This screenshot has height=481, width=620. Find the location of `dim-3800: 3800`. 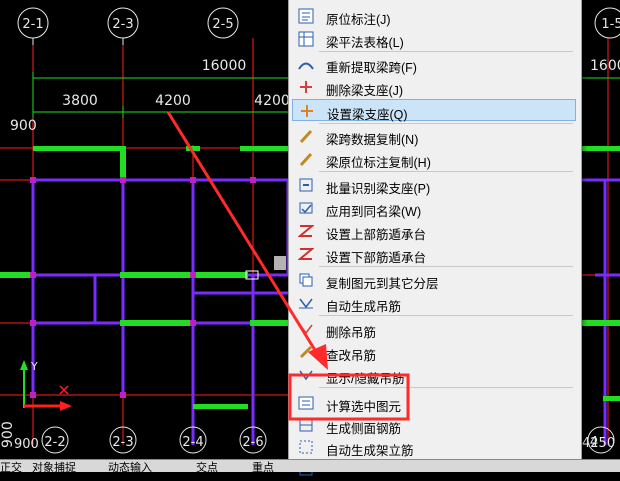

dim-3800: 3800 is located at coordinates (80, 101).